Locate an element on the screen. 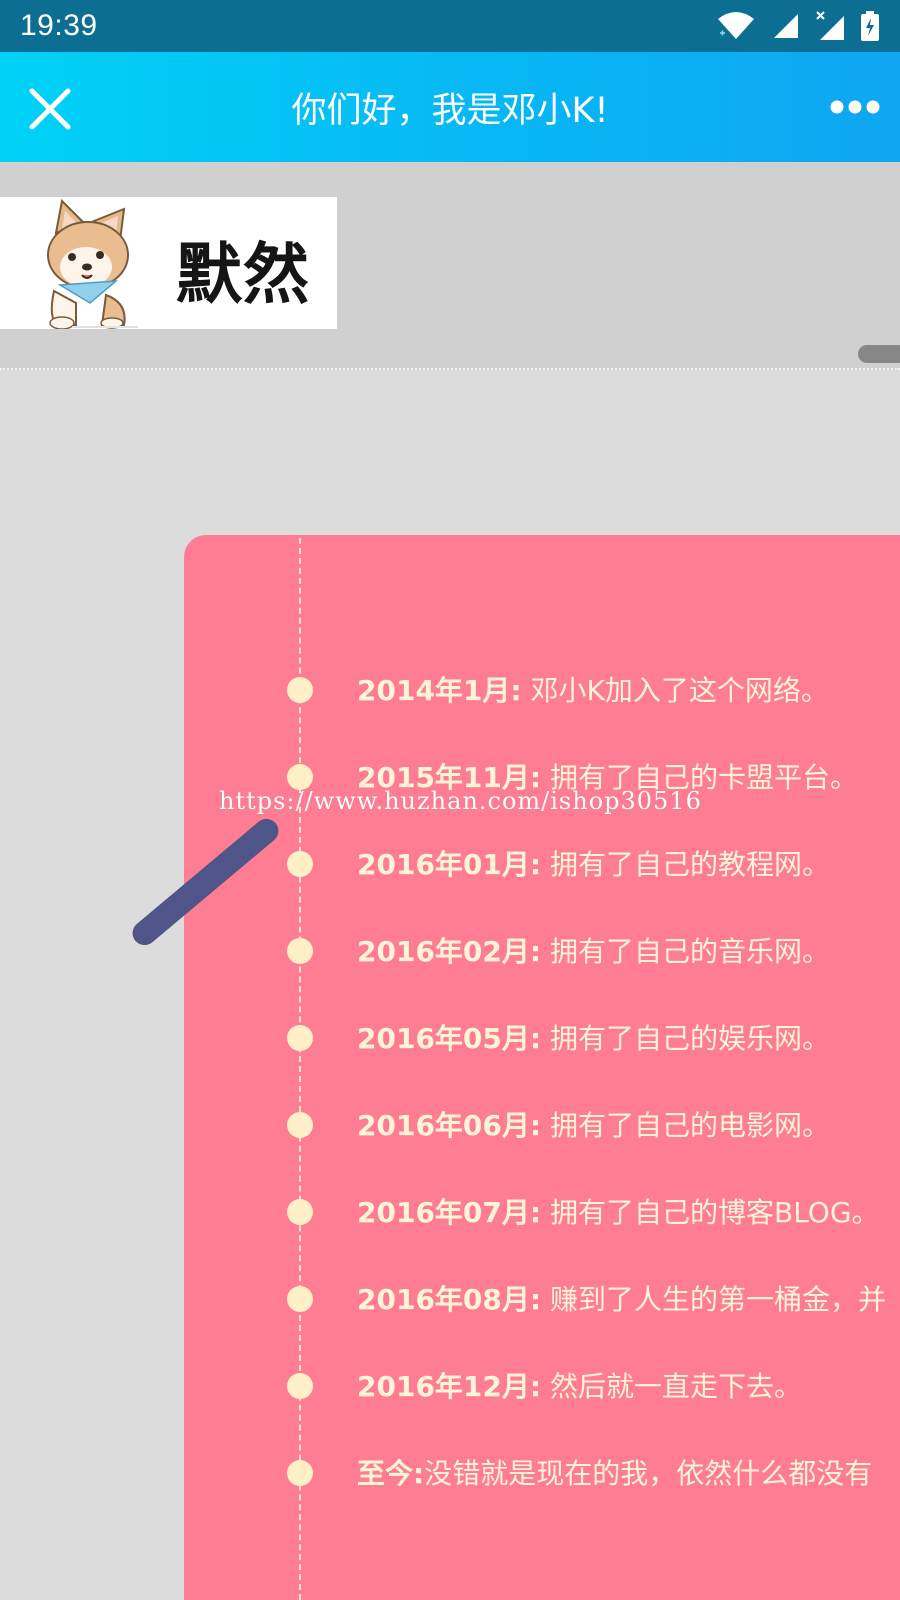 The height and width of the screenshot is (1600, 900). timeline-item: 2016年07月: 拥有了自己的博客BLOG。 is located at coordinates (618, 1213).